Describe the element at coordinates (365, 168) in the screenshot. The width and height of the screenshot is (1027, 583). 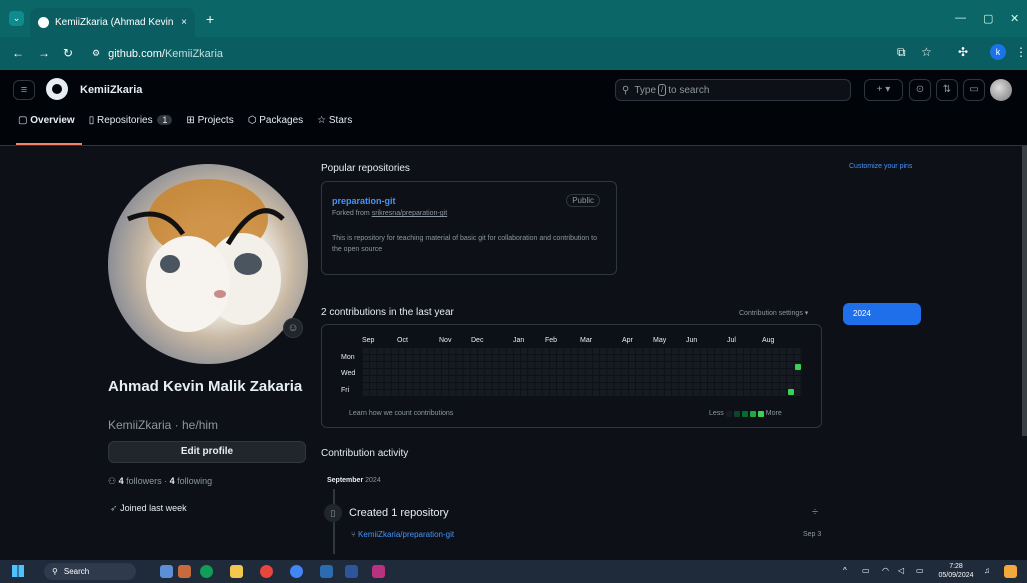
I see `popular-repos-title: Popular repositories` at that location.